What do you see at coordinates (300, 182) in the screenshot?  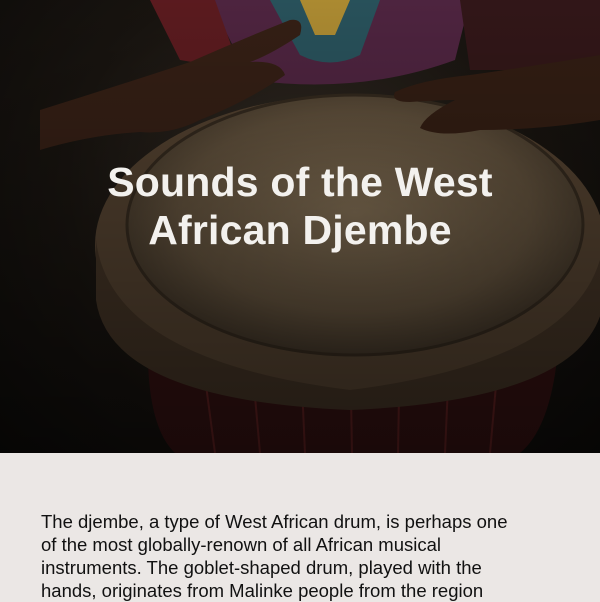 I see `page-title-line-1: Sounds of the West` at bounding box center [300, 182].